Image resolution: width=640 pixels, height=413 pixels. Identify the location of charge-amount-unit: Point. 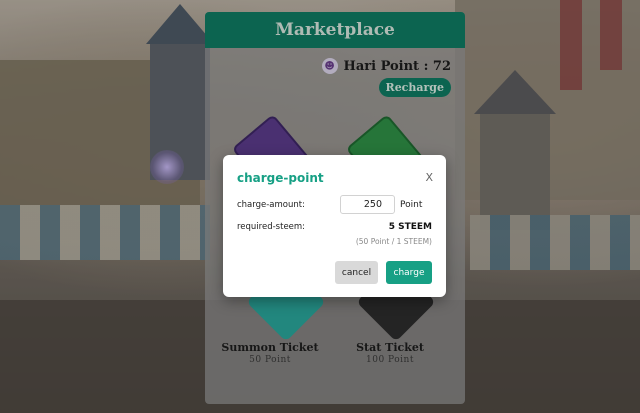
(411, 205).